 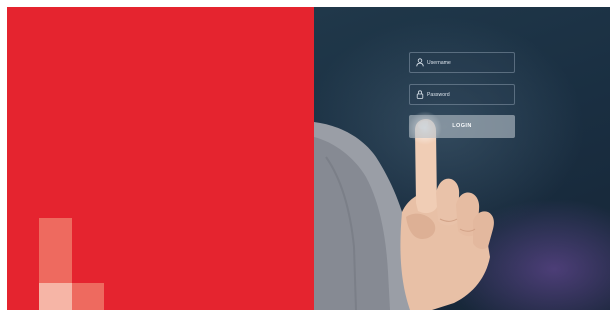 What do you see at coordinates (462, 94) in the screenshot?
I see `password-field: Password` at bounding box center [462, 94].